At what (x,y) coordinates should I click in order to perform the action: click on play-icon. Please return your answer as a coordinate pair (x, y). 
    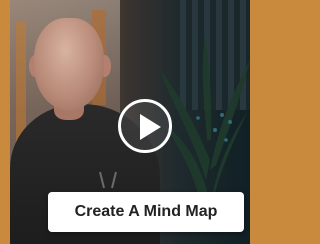
    Looking at the image, I should click on (150, 127).